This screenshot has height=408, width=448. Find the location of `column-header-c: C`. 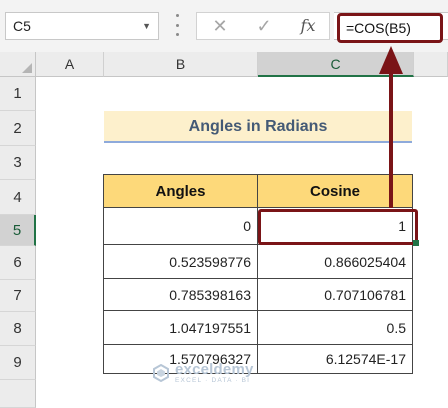

column-header-c: C is located at coordinates (336, 64).